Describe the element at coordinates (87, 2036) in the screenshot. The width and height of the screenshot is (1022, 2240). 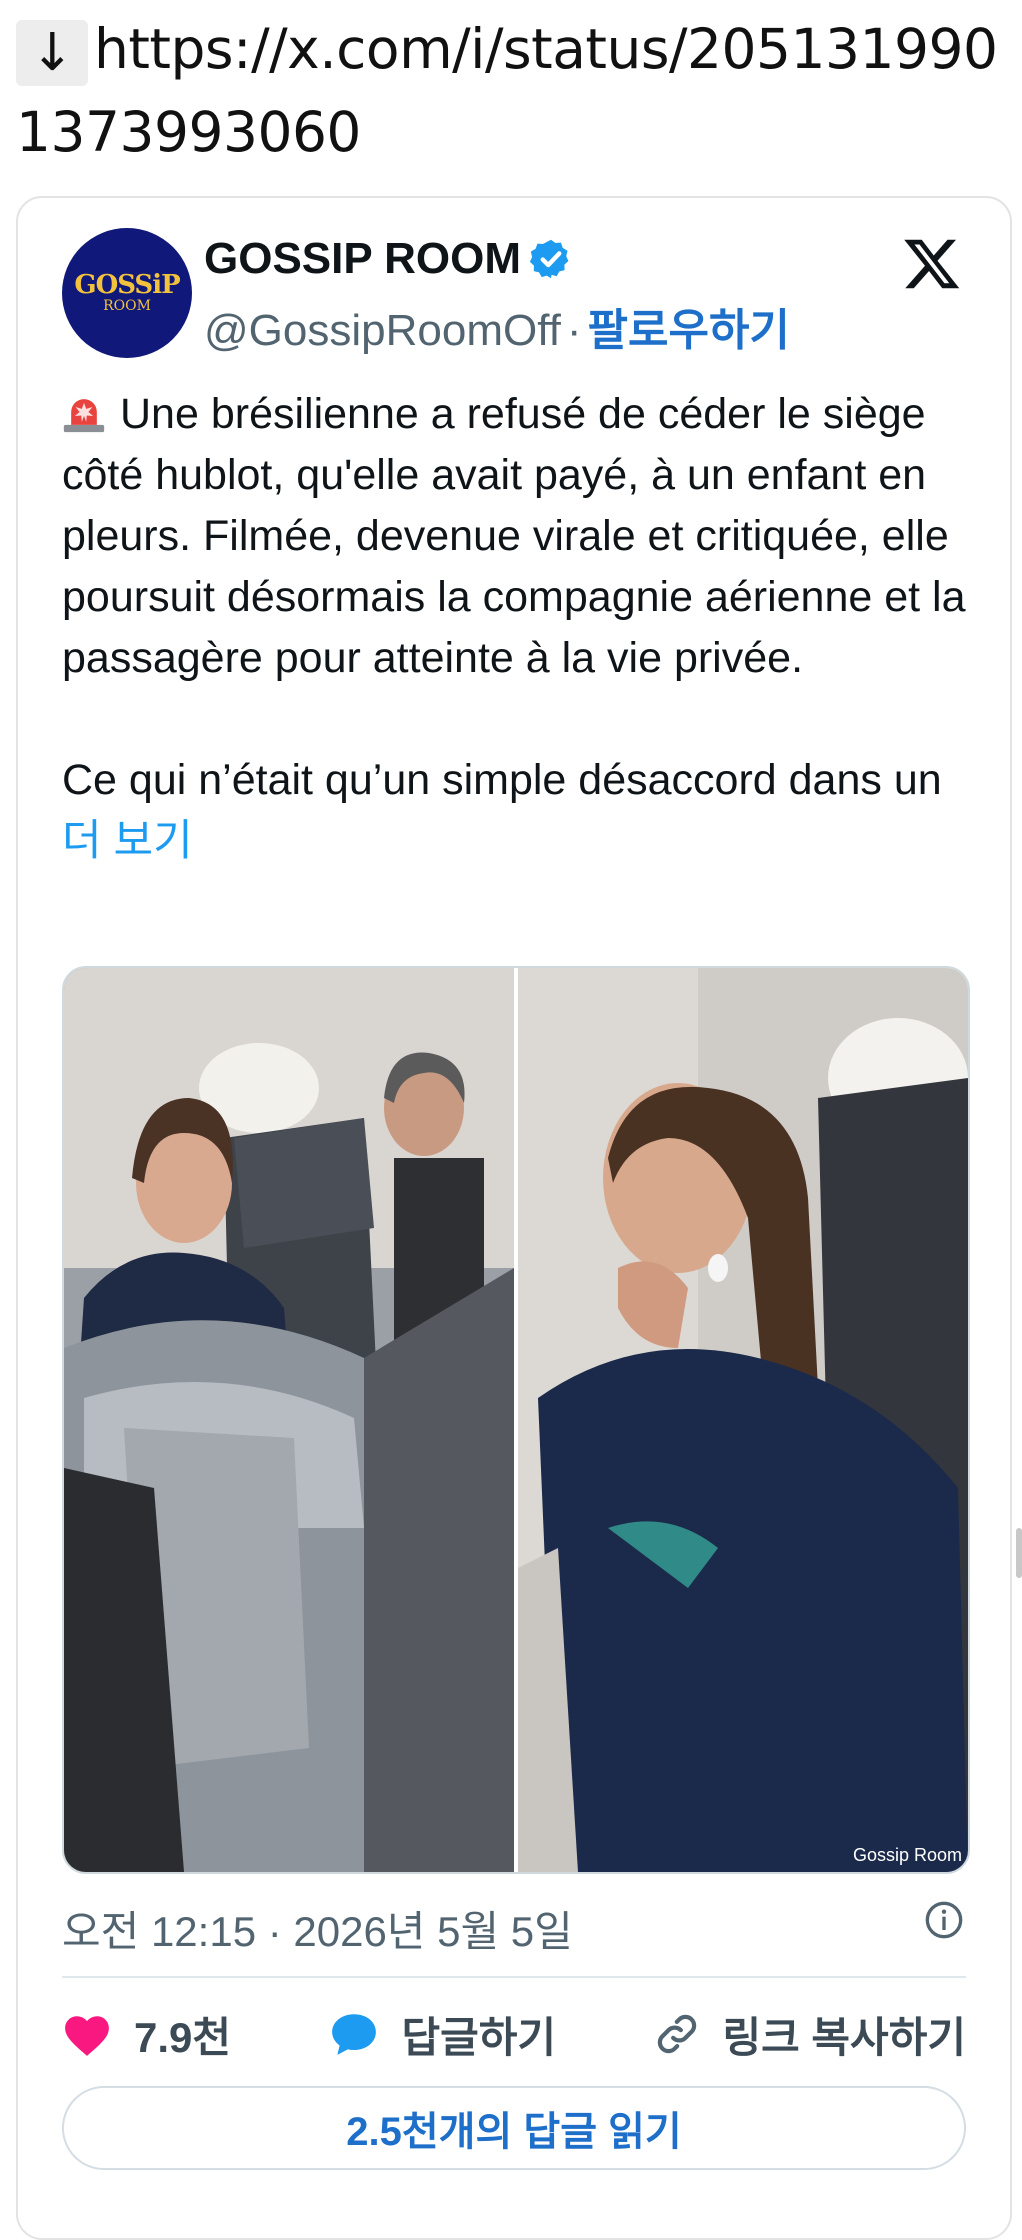
I see `heart-icon` at that location.